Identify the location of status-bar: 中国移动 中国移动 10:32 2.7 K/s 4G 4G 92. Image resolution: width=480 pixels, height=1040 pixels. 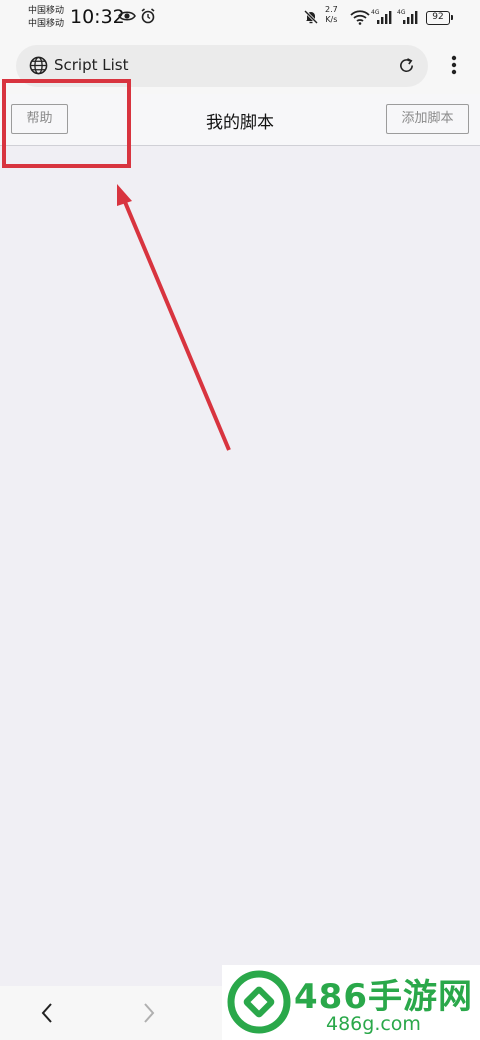
(240, 19).